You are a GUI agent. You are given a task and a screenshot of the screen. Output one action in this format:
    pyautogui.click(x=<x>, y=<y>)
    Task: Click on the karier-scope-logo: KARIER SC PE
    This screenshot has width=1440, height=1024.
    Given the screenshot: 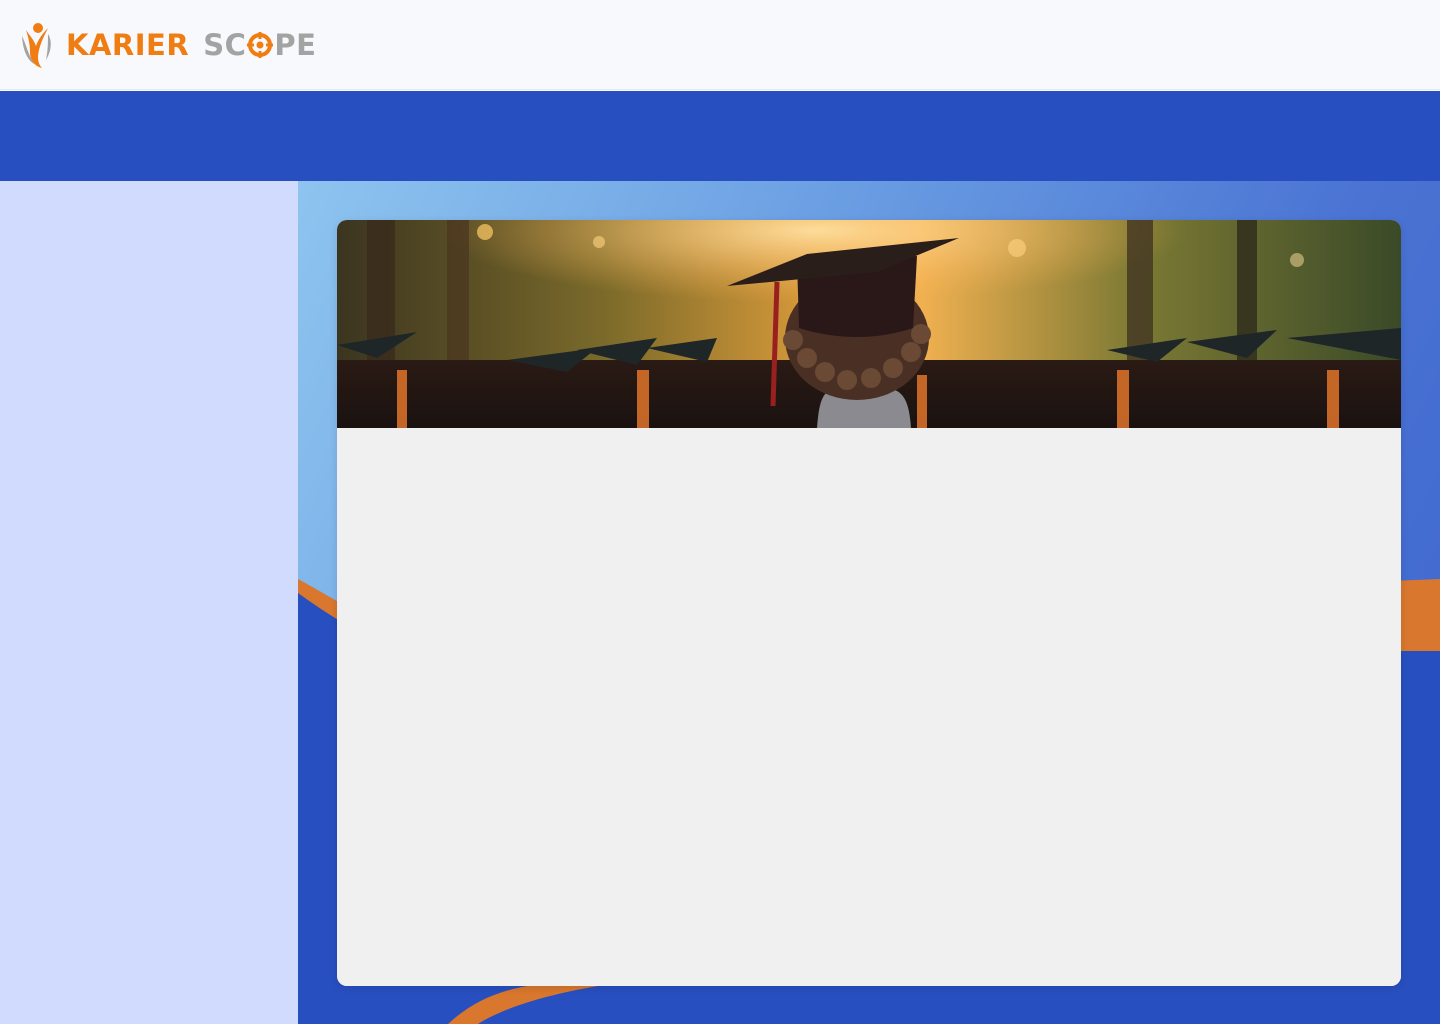 What is the action you would take?
    pyautogui.click(x=167, y=45)
    